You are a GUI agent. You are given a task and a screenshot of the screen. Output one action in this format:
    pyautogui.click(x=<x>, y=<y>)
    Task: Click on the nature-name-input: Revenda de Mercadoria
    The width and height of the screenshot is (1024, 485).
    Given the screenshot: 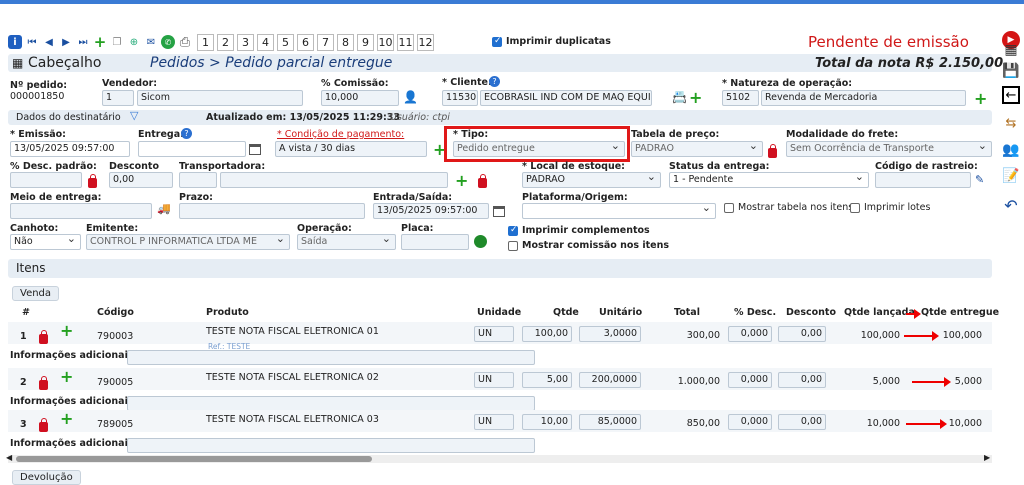 What is the action you would take?
    pyautogui.click(x=863, y=98)
    